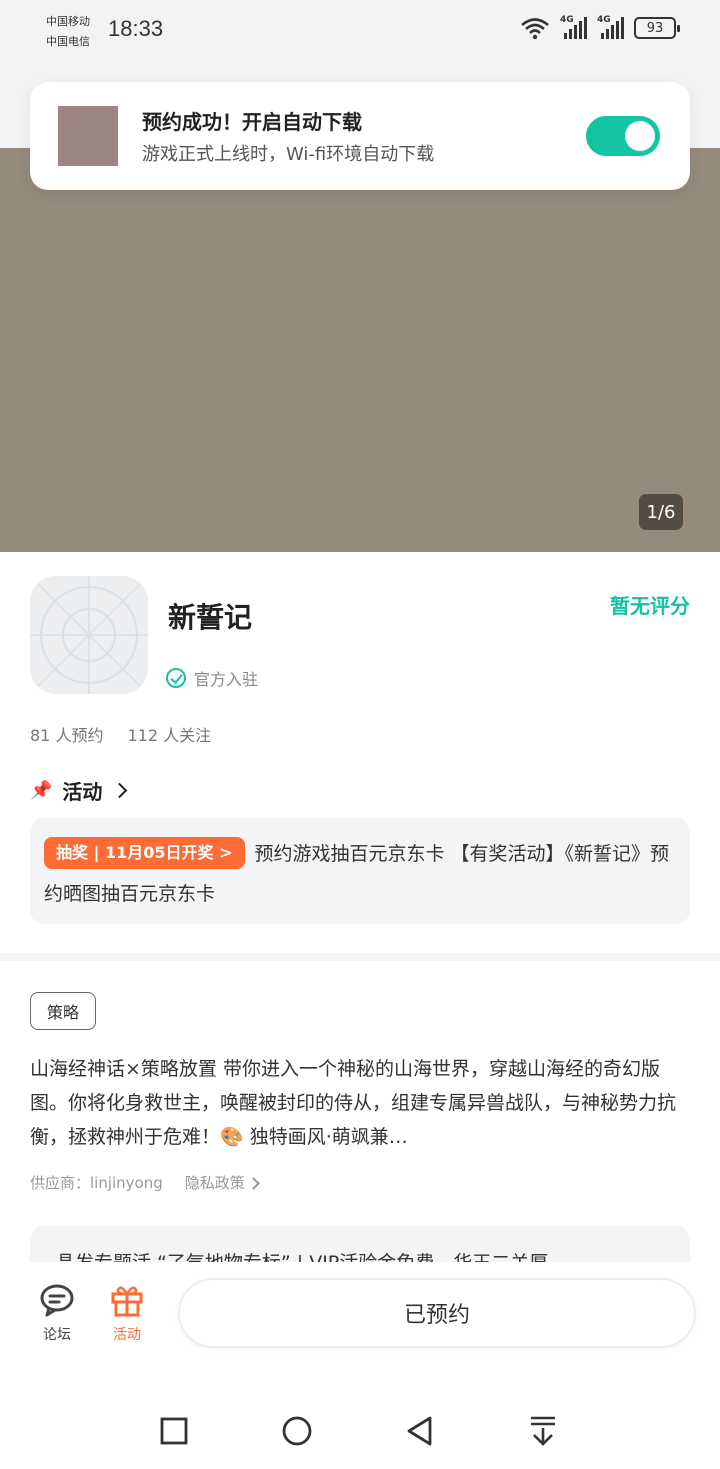 The width and height of the screenshot is (720, 1469). I want to click on status-icons: 4G 4G 93, so click(600, 27).